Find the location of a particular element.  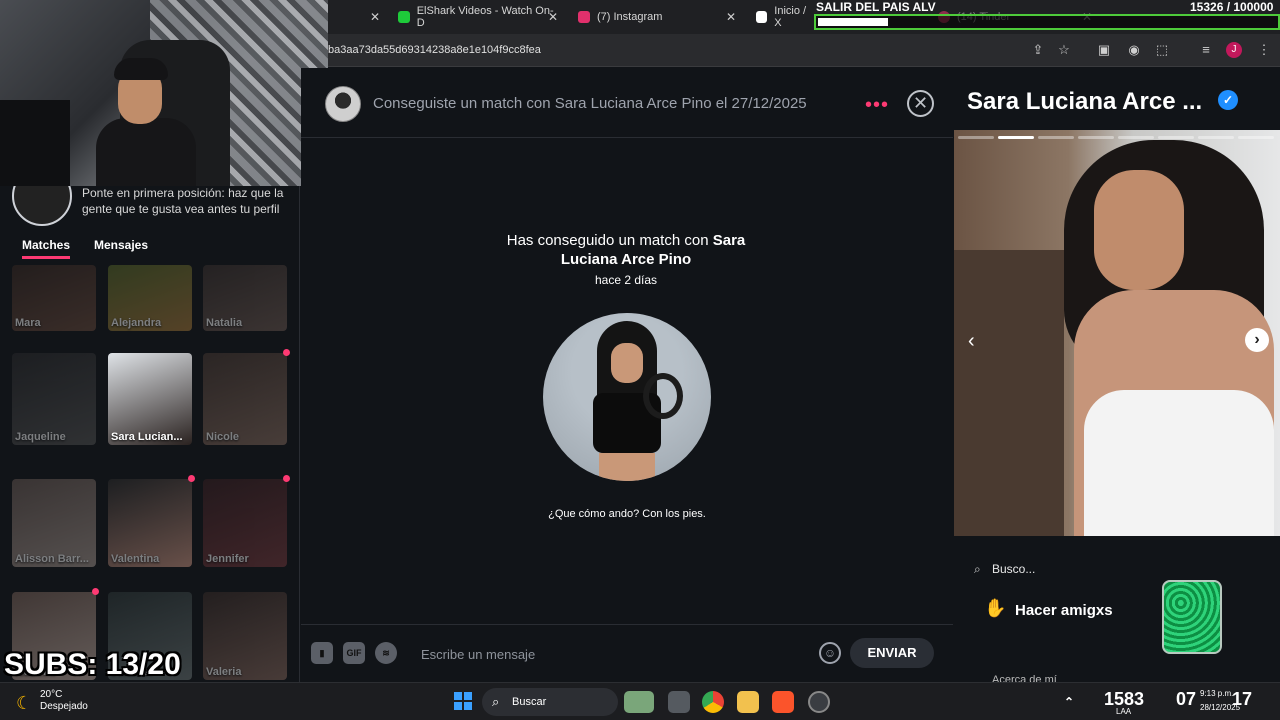

weather-widget: 20°C Despejado is located at coordinates (64, 701).